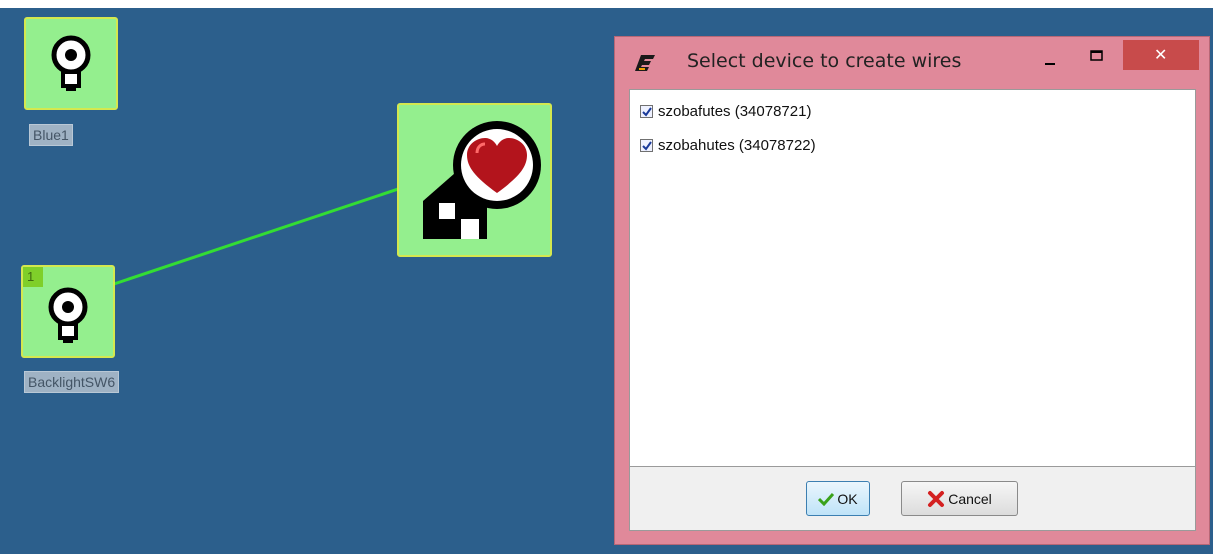 The width and height of the screenshot is (1213, 558). Describe the element at coordinates (51, 135) in the screenshot. I see `node-label-blue1: Blue1` at that location.